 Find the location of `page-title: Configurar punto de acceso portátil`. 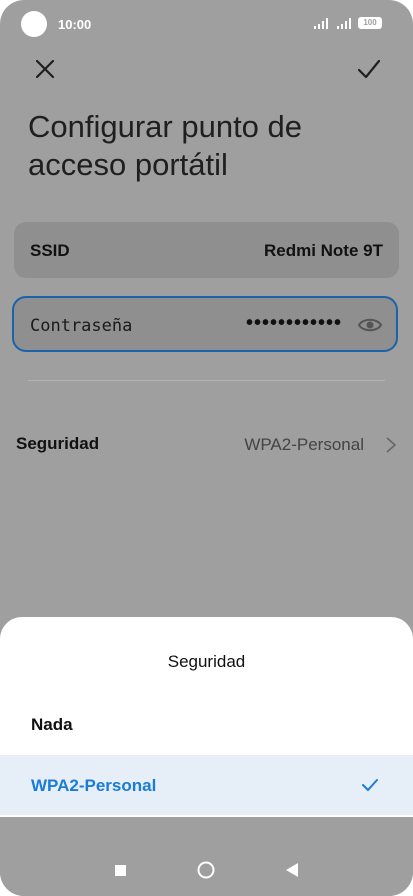

page-title: Configurar punto de acceso portátil is located at coordinates (165, 145).